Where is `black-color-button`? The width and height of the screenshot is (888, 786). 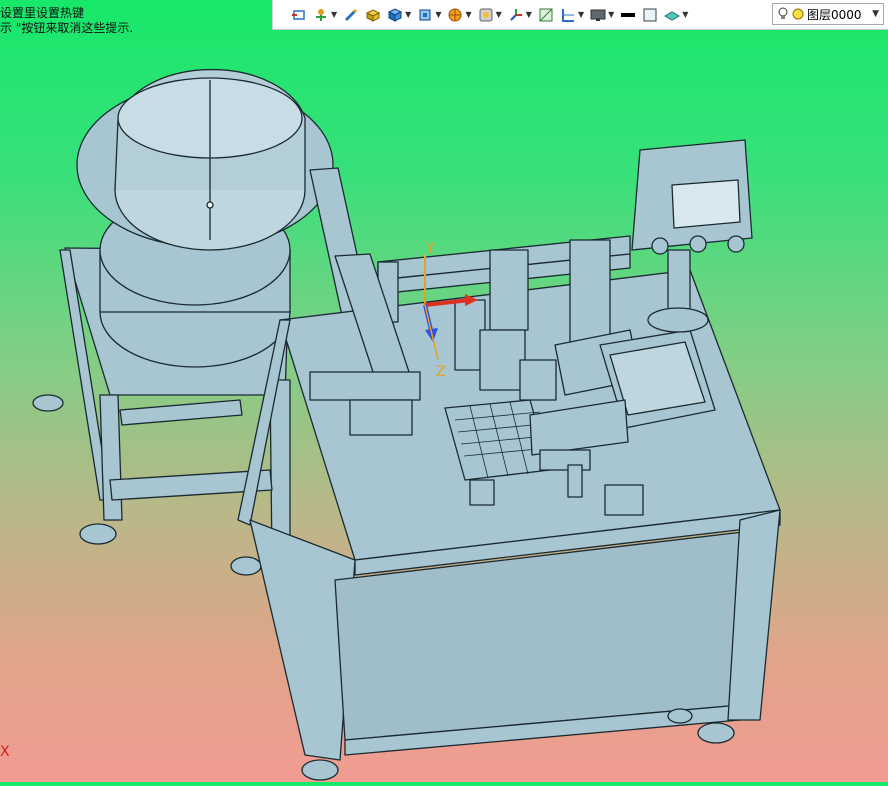 black-color-button is located at coordinates (628, 15).